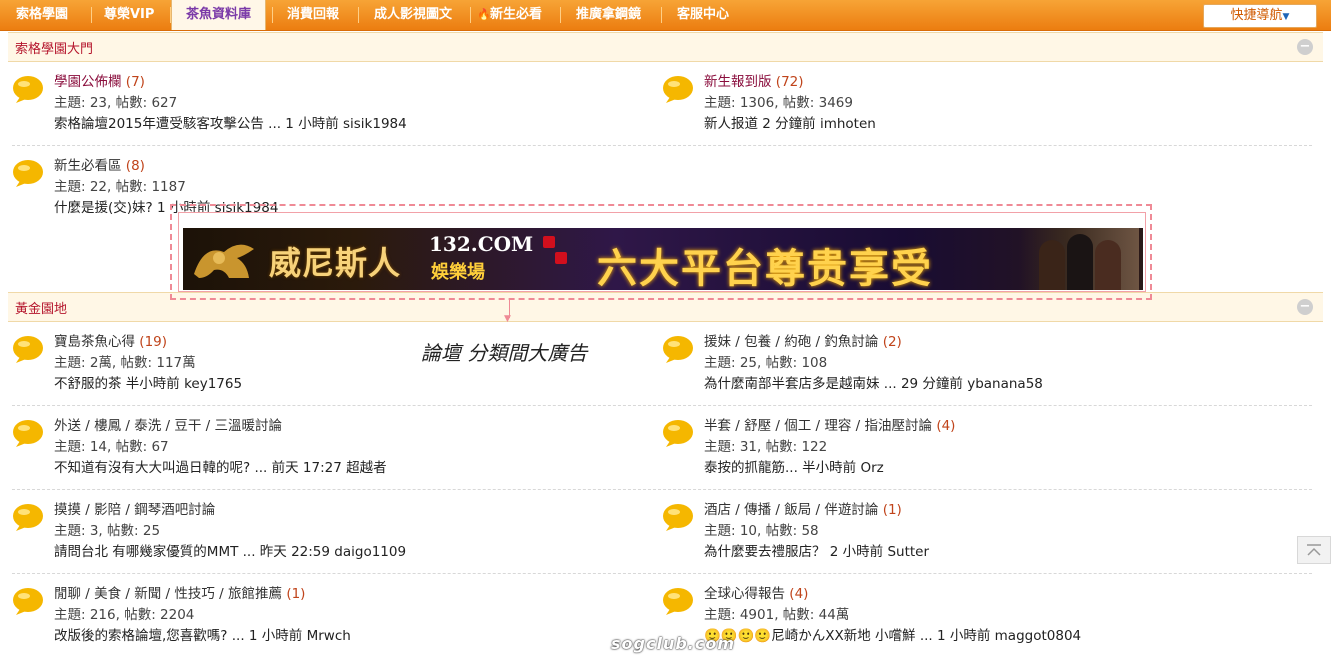 This screenshot has height=660, width=1331. Describe the element at coordinates (41, 307) in the screenshot. I see `section-title: 黃金園地` at that location.